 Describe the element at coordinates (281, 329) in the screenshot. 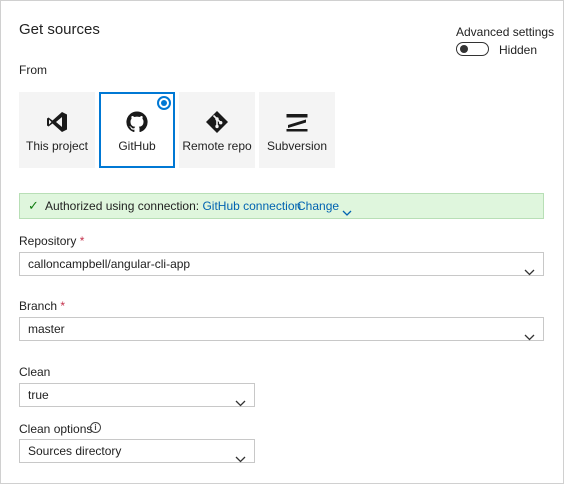

I see `branch-dropdown: master` at that location.